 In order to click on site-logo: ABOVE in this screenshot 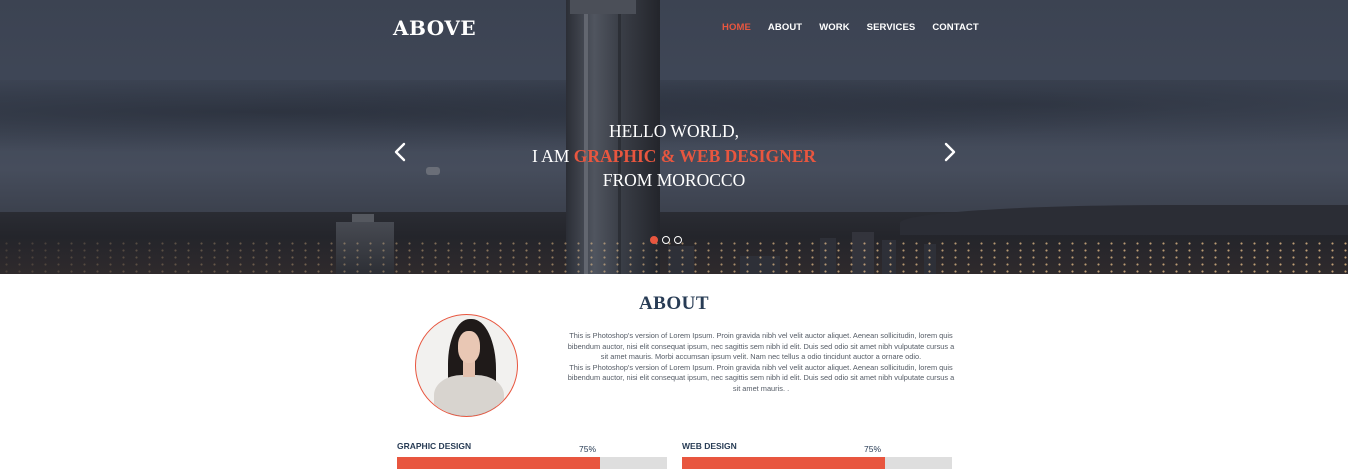, I will do `click(434, 28)`.